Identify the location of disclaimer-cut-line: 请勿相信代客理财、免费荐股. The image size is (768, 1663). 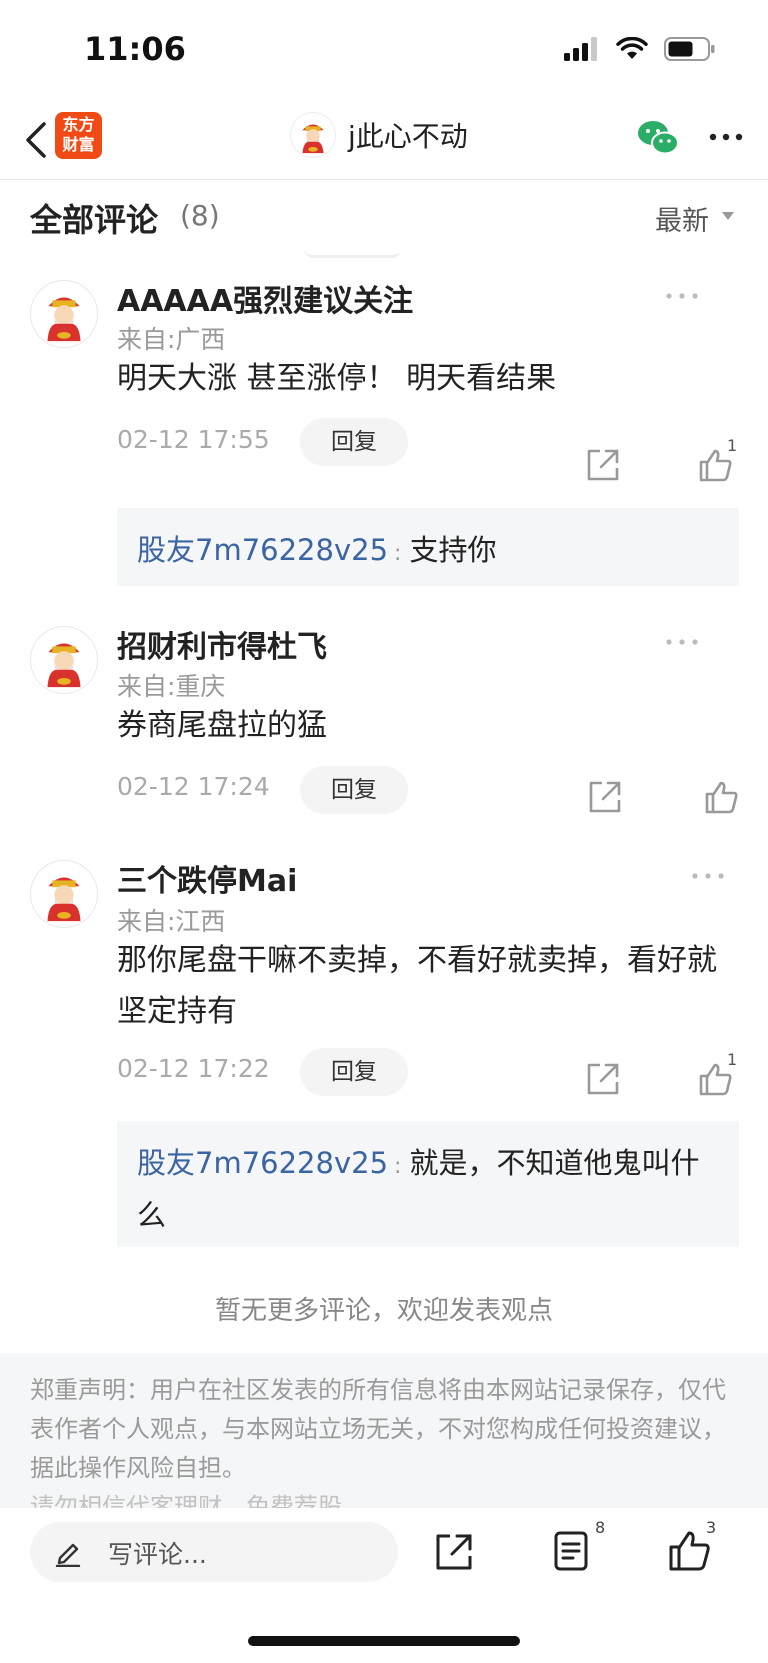
(186, 1500).